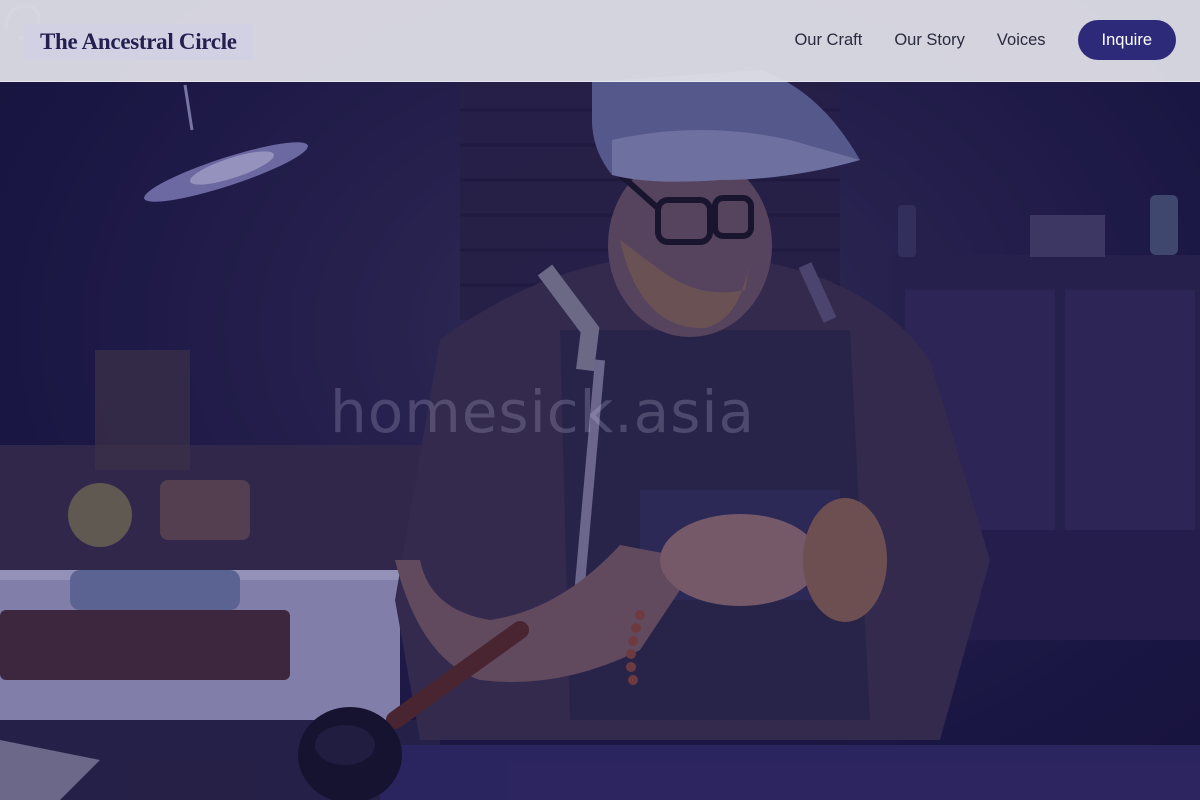  Describe the element at coordinates (543, 412) in the screenshot. I see `watermark-text: homesick.asia` at that location.